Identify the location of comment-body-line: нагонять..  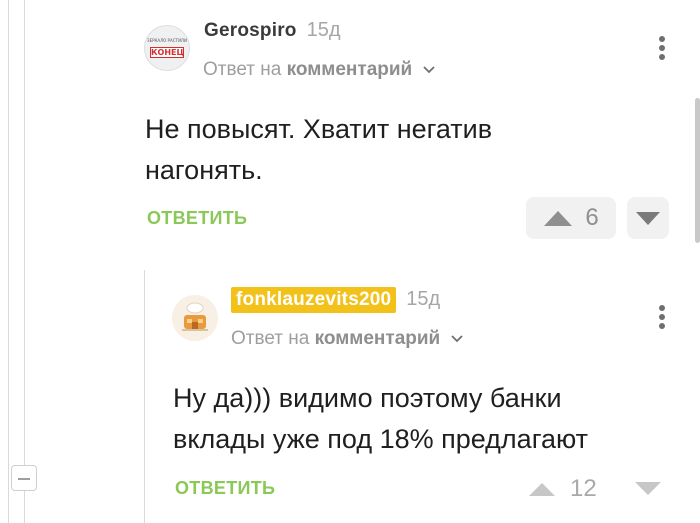
(204, 170).